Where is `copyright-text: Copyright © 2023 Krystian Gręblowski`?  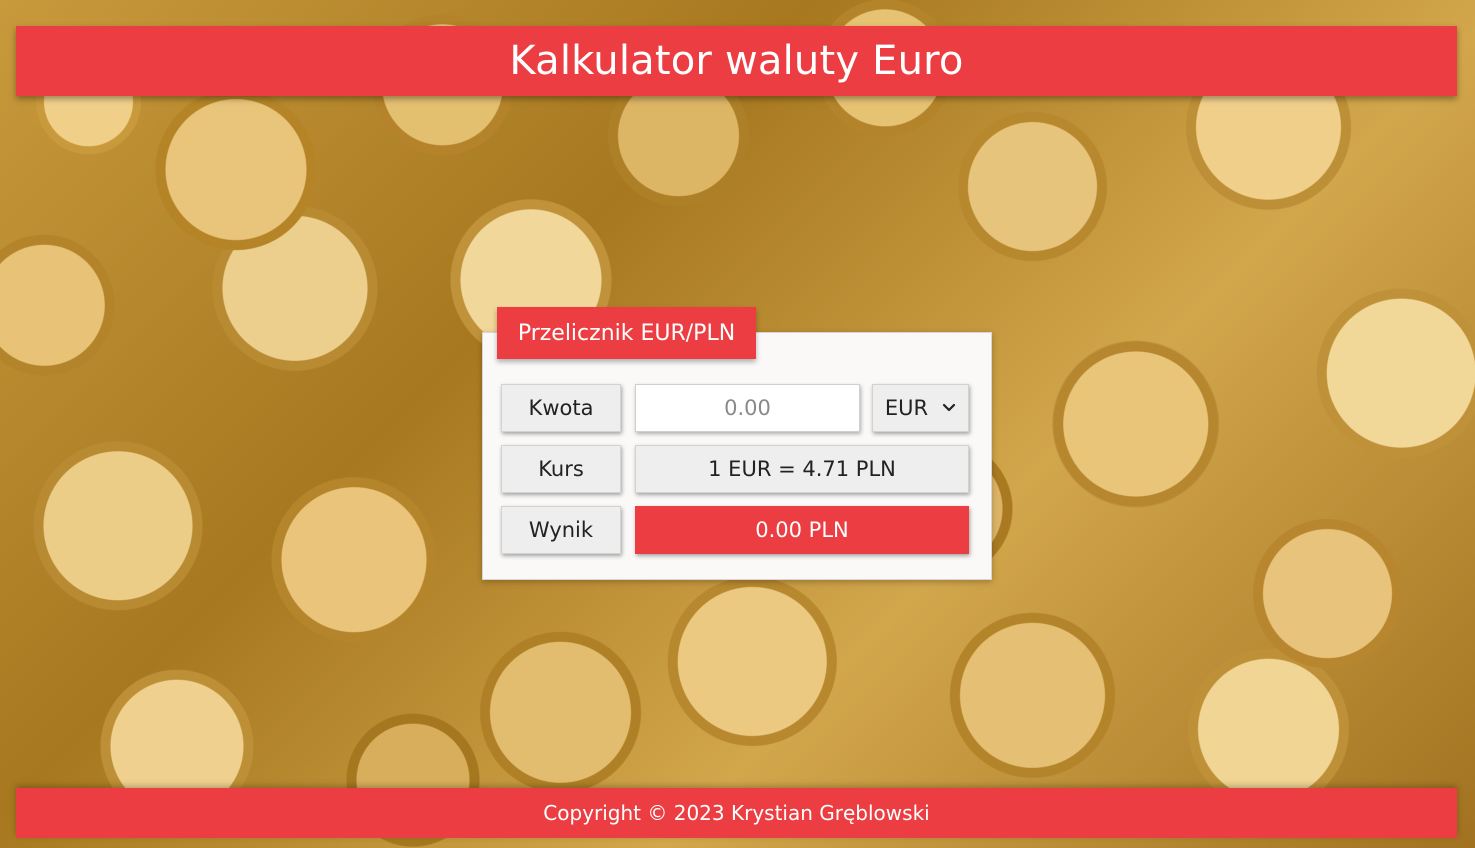 copyright-text: Copyright © 2023 Krystian Gręblowski is located at coordinates (736, 813).